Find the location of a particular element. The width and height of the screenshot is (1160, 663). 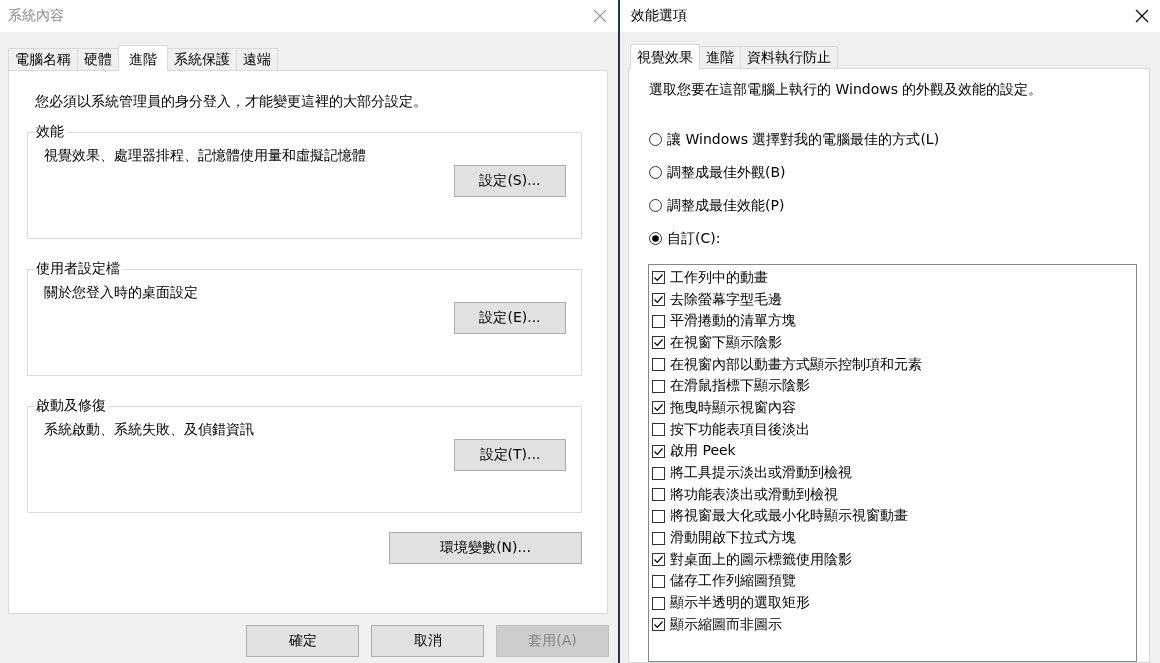

window-title: 系統內容 is located at coordinates (36, 16).